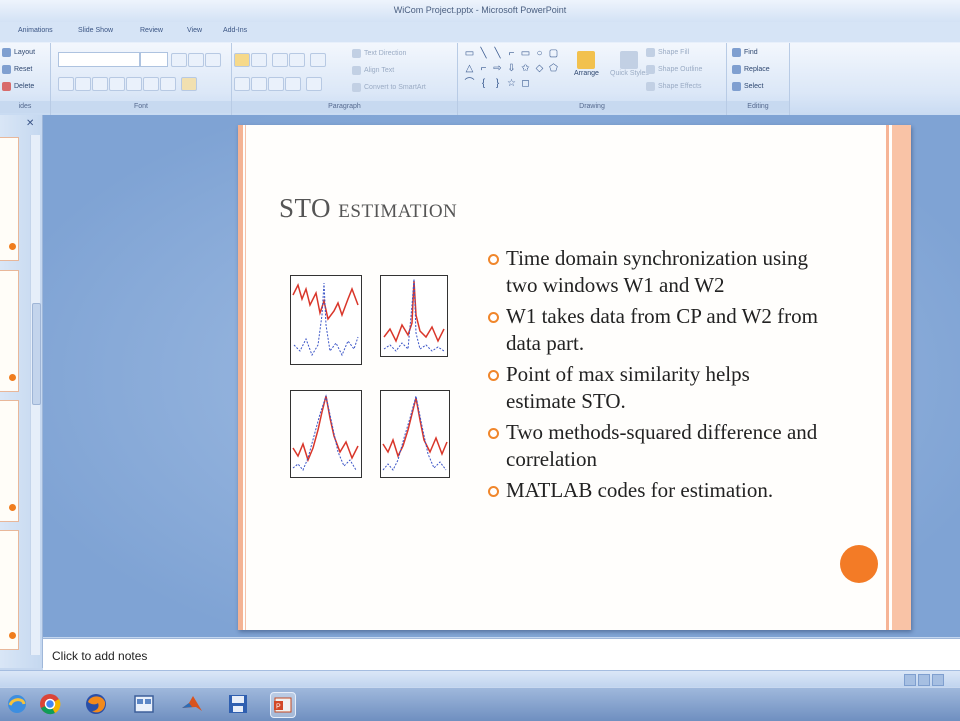 Image resolution: width=960 pixels, height=721 pixels. What do you see at coordinates (134, 84) in the screenshot?
I see `shadow-button` at bounding box center [134, 84].